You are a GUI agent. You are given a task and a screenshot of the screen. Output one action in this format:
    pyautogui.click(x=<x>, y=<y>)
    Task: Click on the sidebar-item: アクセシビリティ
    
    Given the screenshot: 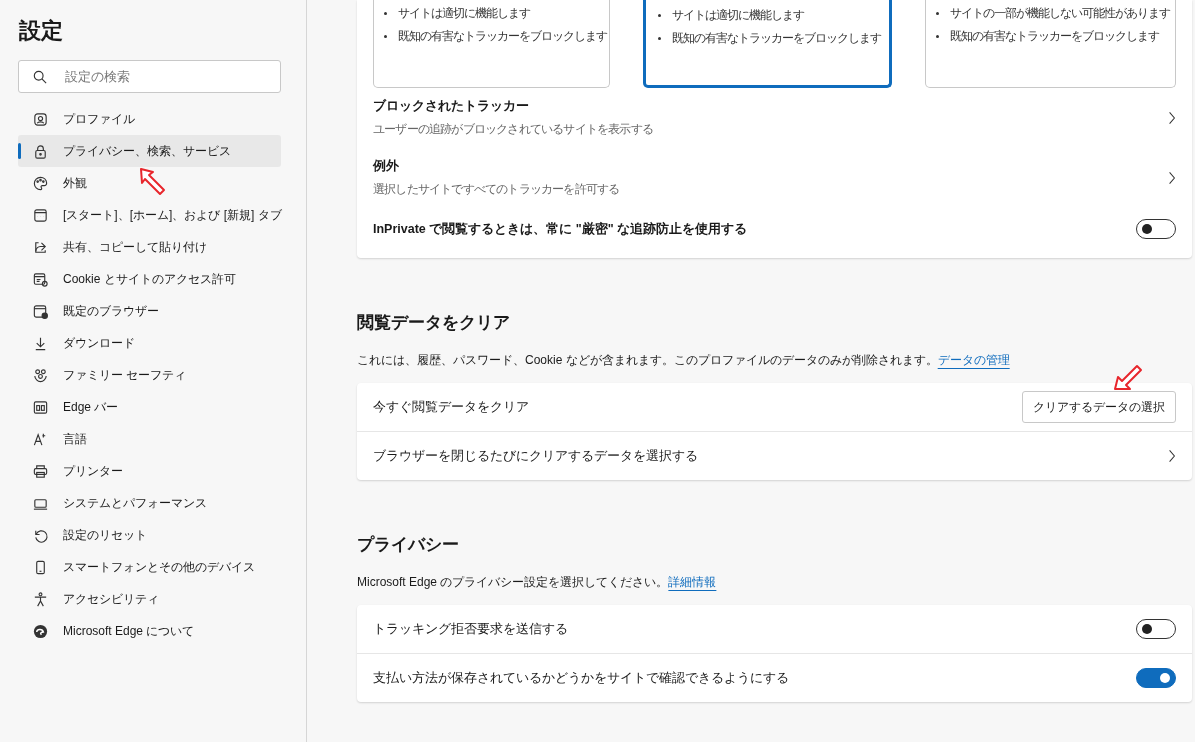 What is the action you would take?
    pyautogui.click(x=149, y=599)
    